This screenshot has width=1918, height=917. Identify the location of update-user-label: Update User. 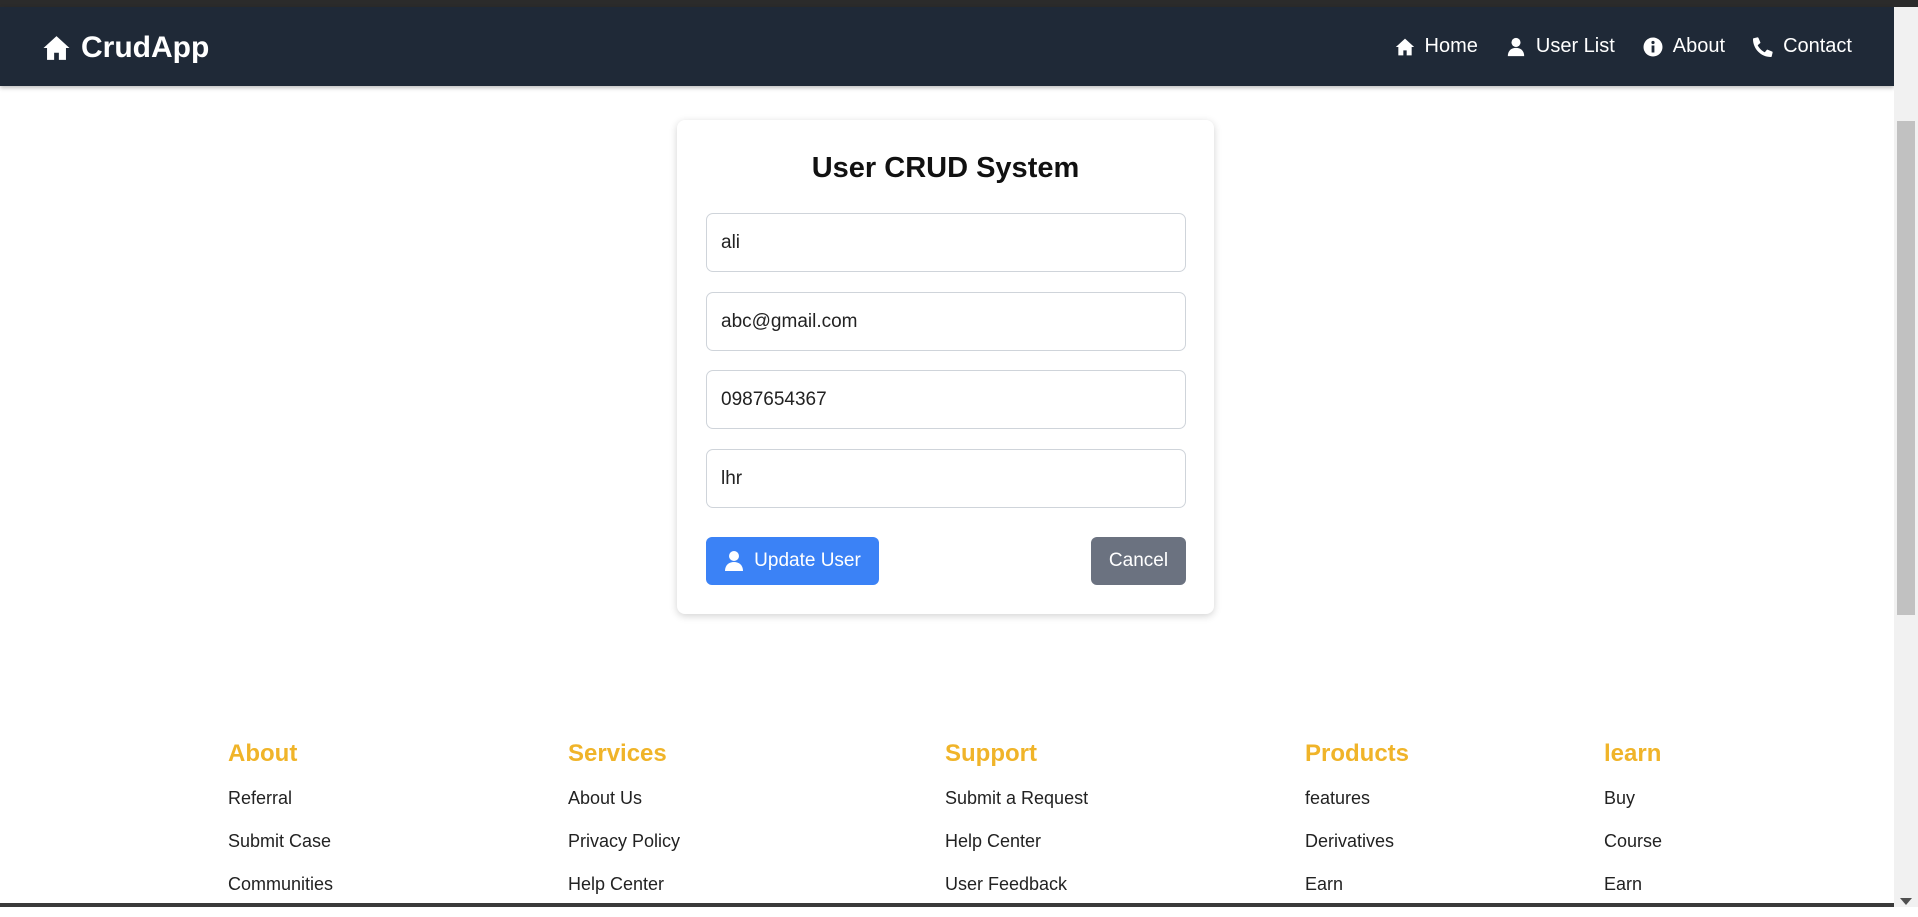
(807, 560).